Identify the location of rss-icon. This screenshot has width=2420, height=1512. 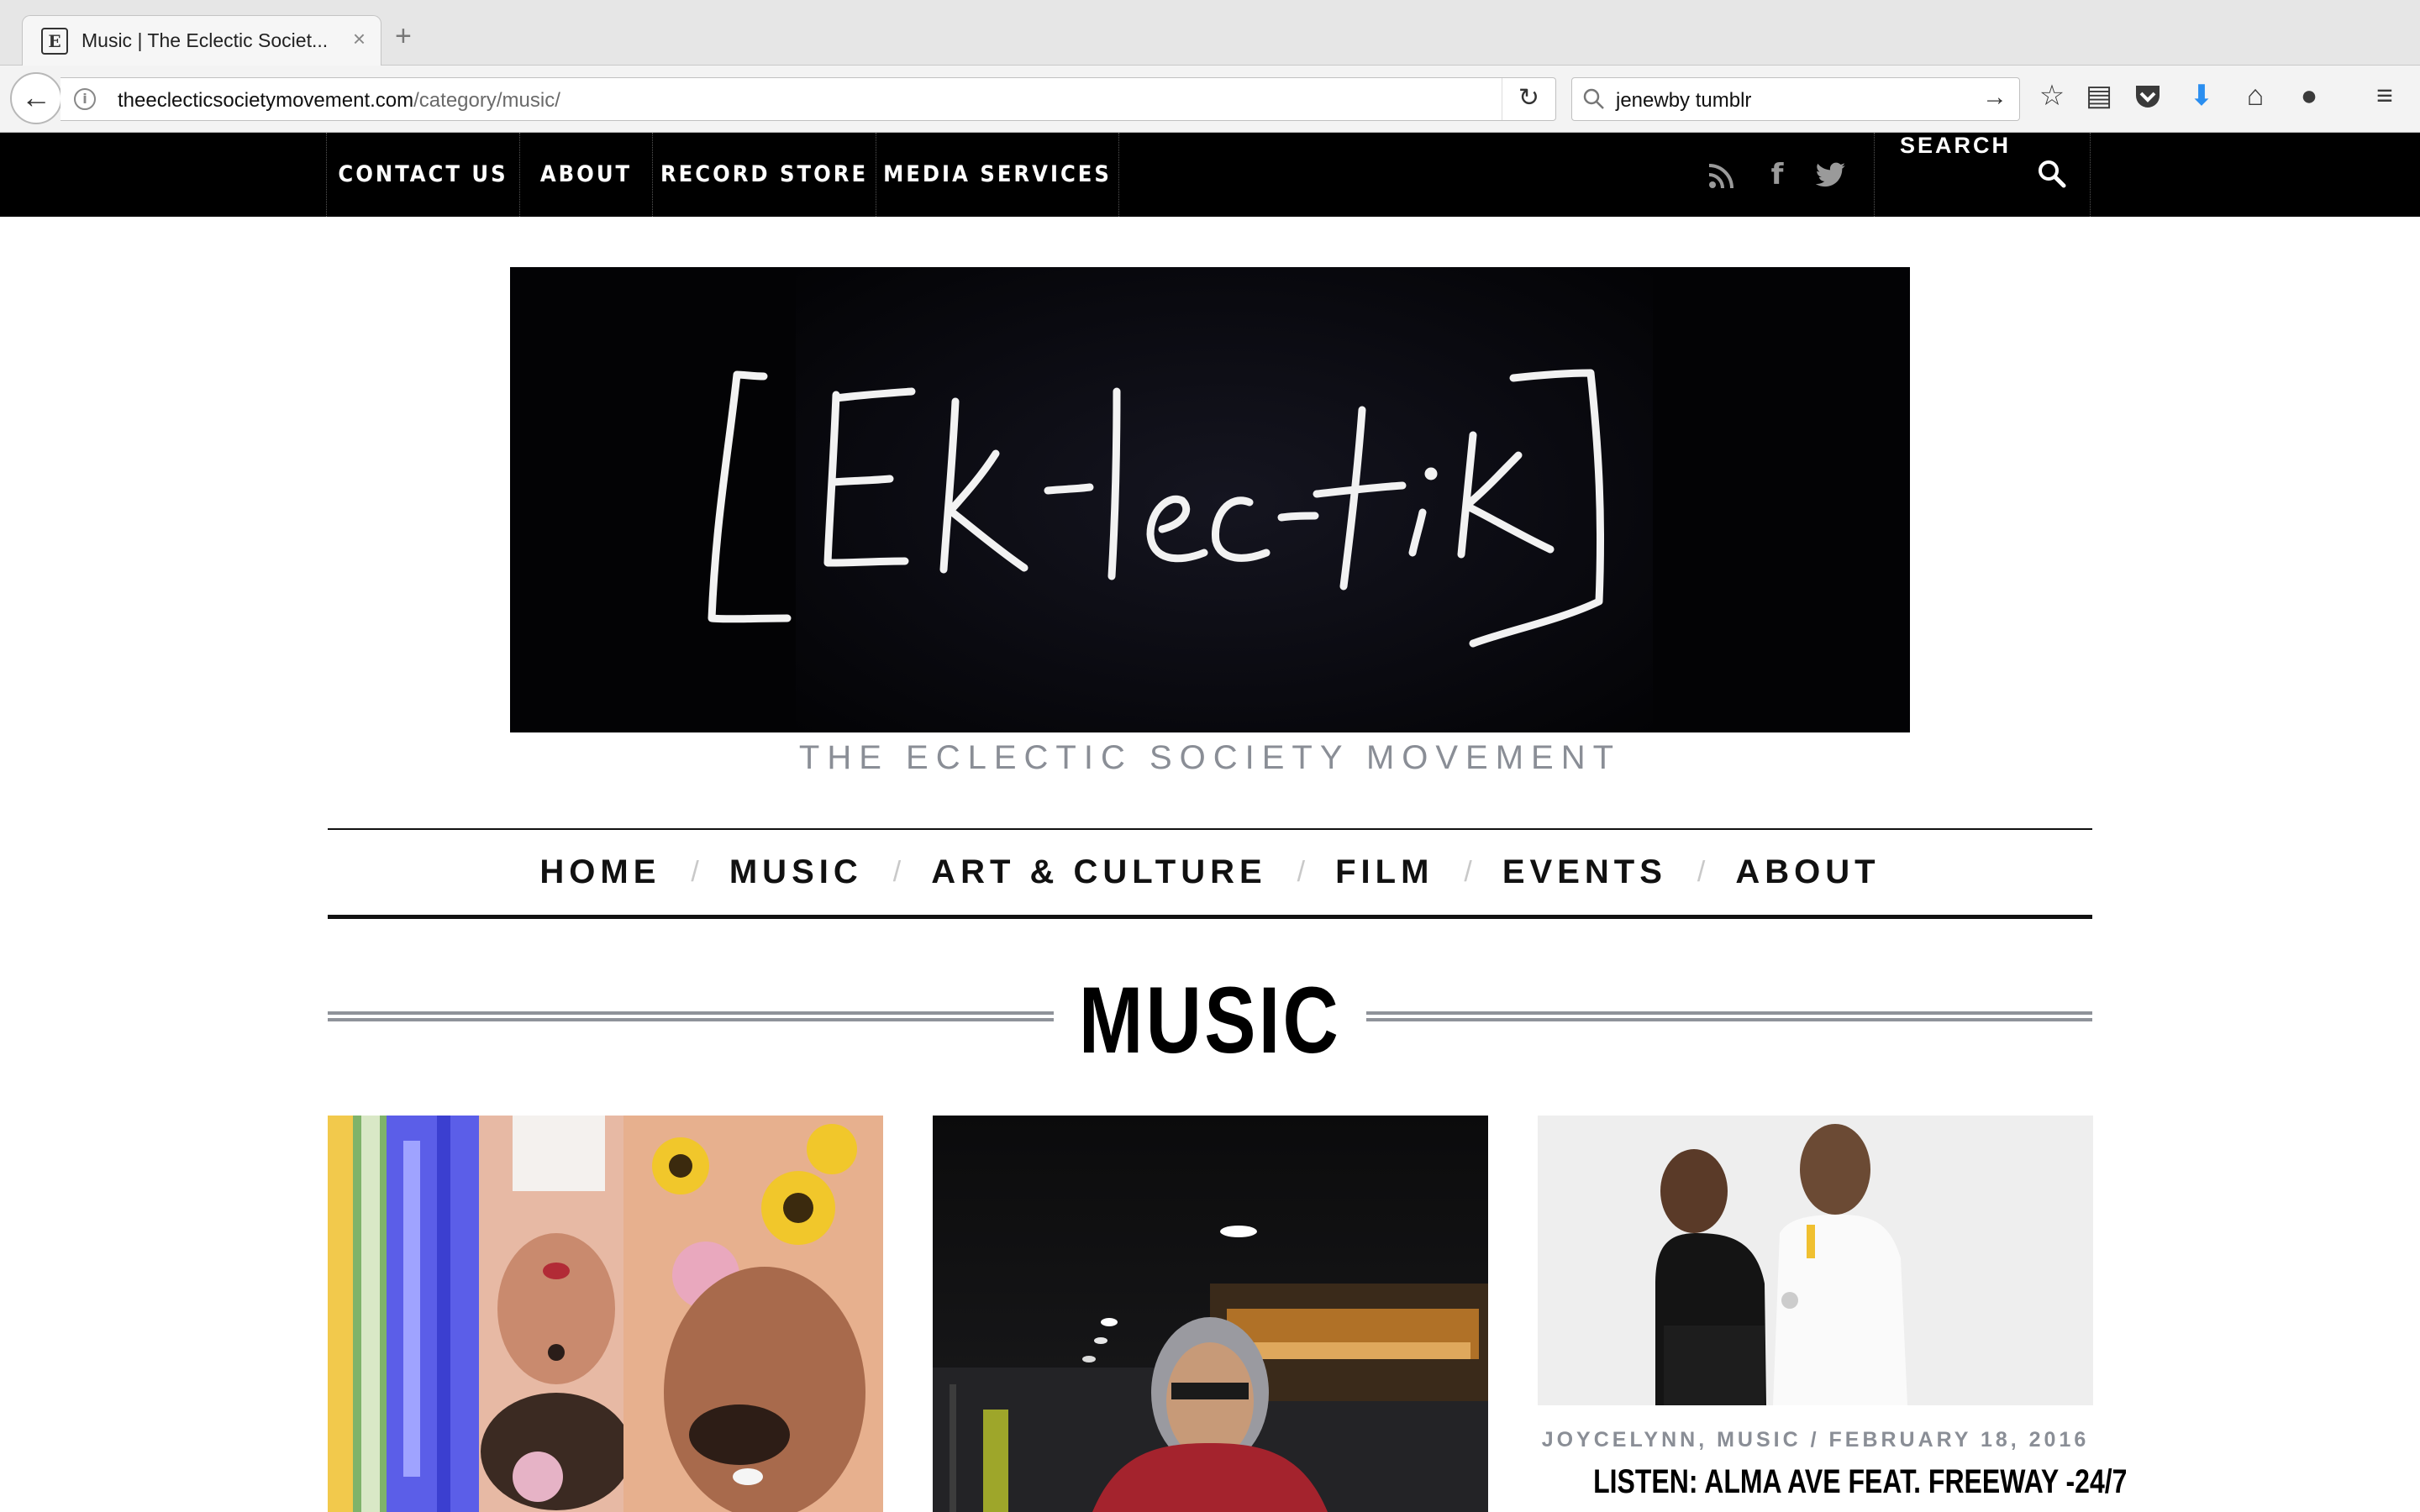
(1722, 175).